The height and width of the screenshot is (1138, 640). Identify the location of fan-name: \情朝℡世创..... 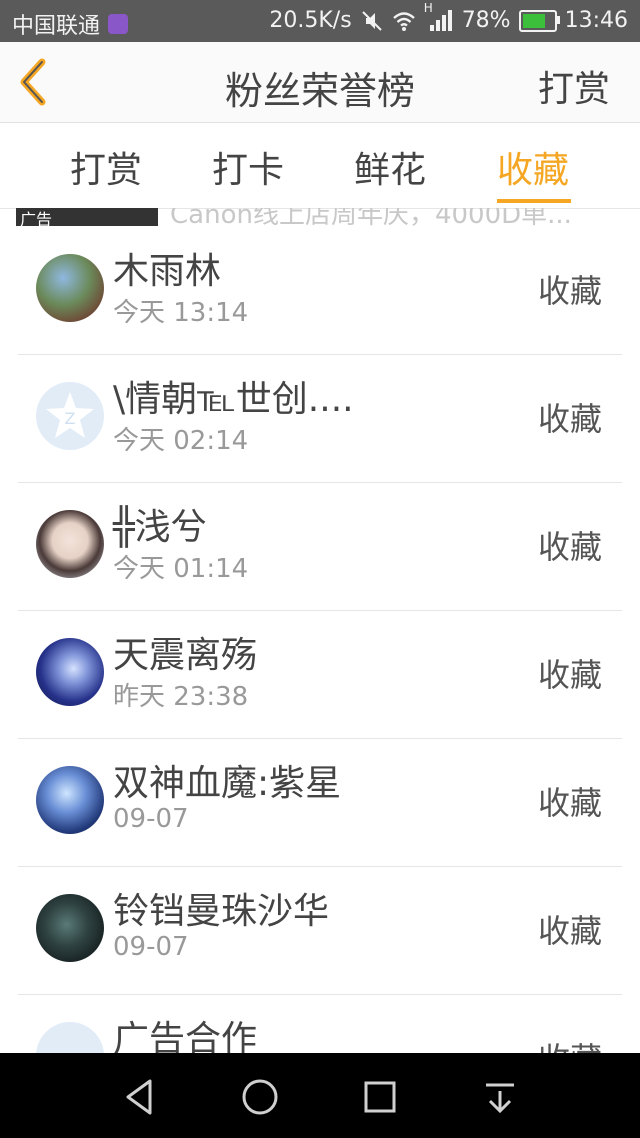
(233, 399).